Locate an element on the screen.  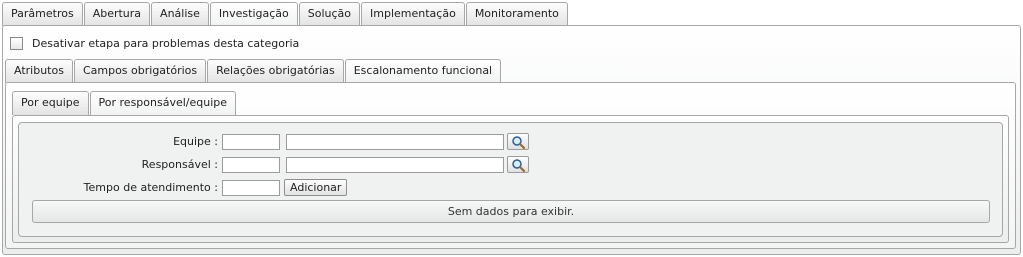
service-time-label: Tempo de atendimento : is located at coordinates (150, 187).